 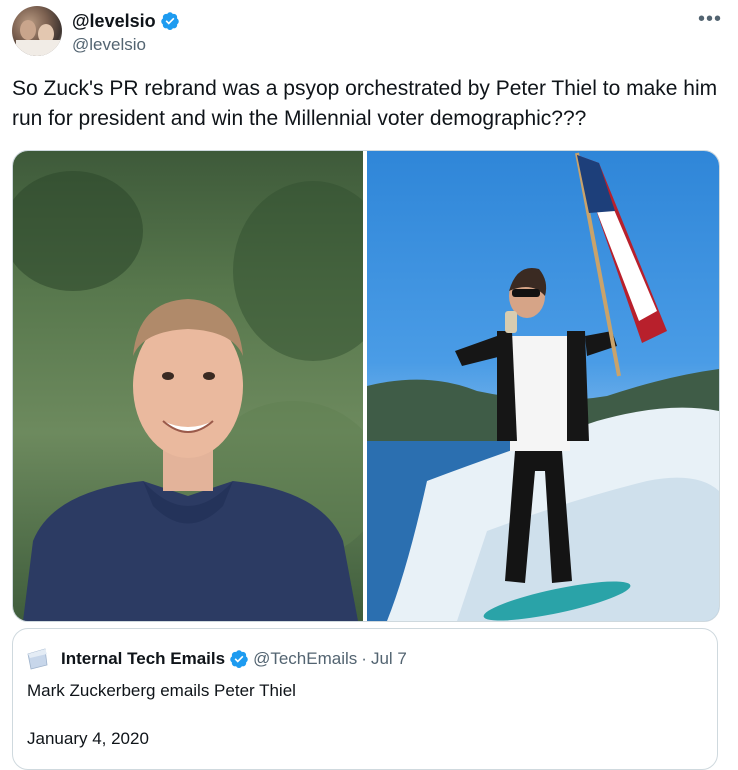 I want to click on author-name-row: @levelsio, so click(x=126, y=21).